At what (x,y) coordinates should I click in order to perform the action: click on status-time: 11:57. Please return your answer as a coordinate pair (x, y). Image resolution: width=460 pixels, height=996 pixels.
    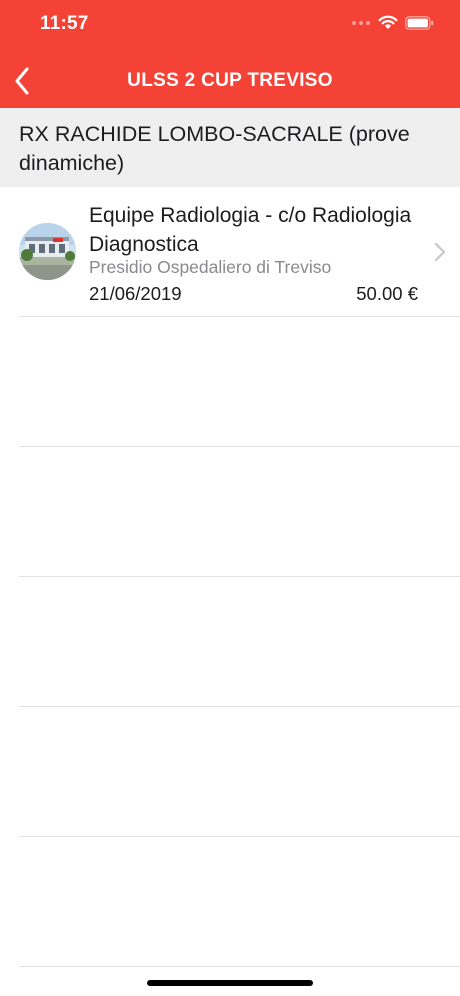
    Looking at the image, I should click on (64, 23).